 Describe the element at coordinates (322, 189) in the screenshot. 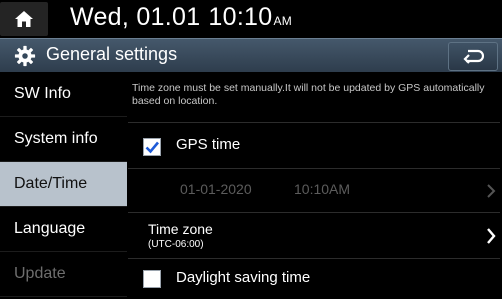

I see `manual-time-value: 10:10AM` at that location.